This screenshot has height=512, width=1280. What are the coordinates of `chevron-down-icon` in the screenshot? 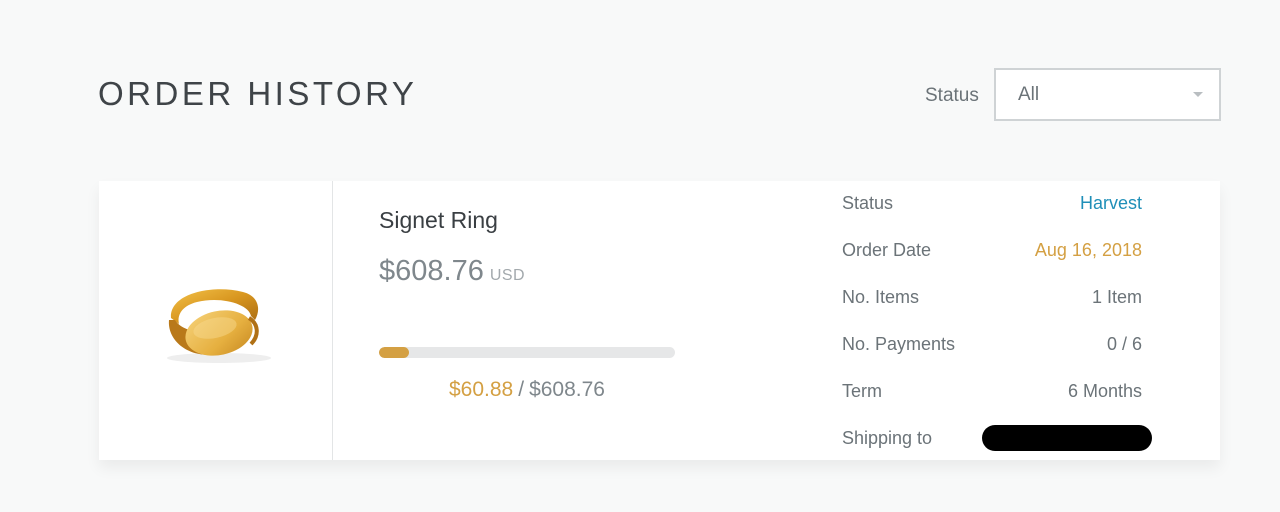 It's located at (1198, 94).